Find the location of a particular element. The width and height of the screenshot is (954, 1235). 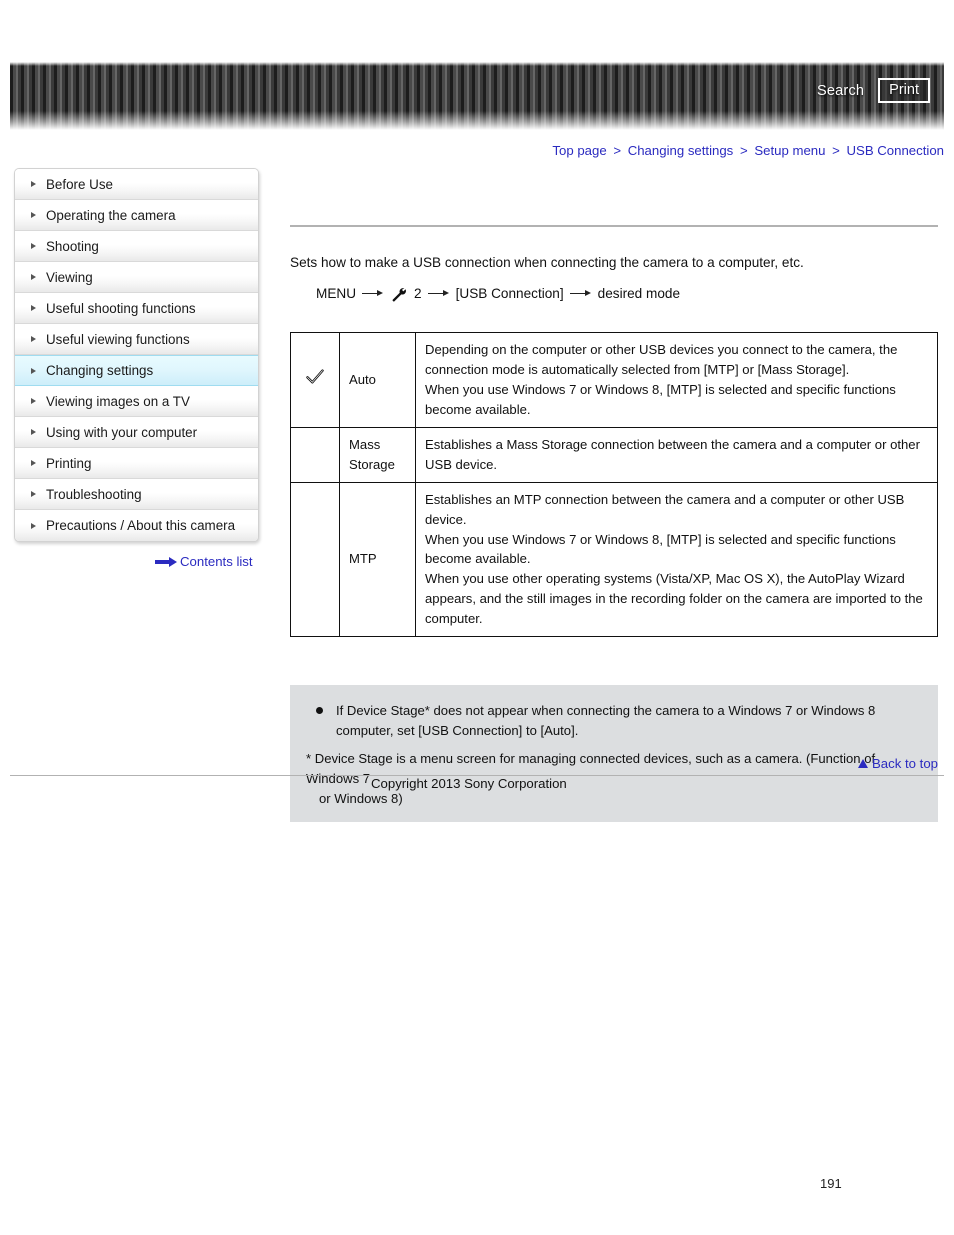

sidebar-item-label: Viewing is located at coordinates (69, 277).